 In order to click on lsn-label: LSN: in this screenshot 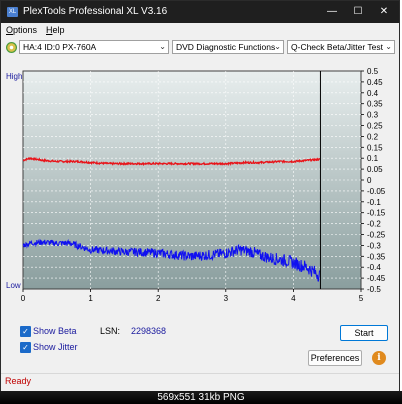, I will do `click(110, 331)`.